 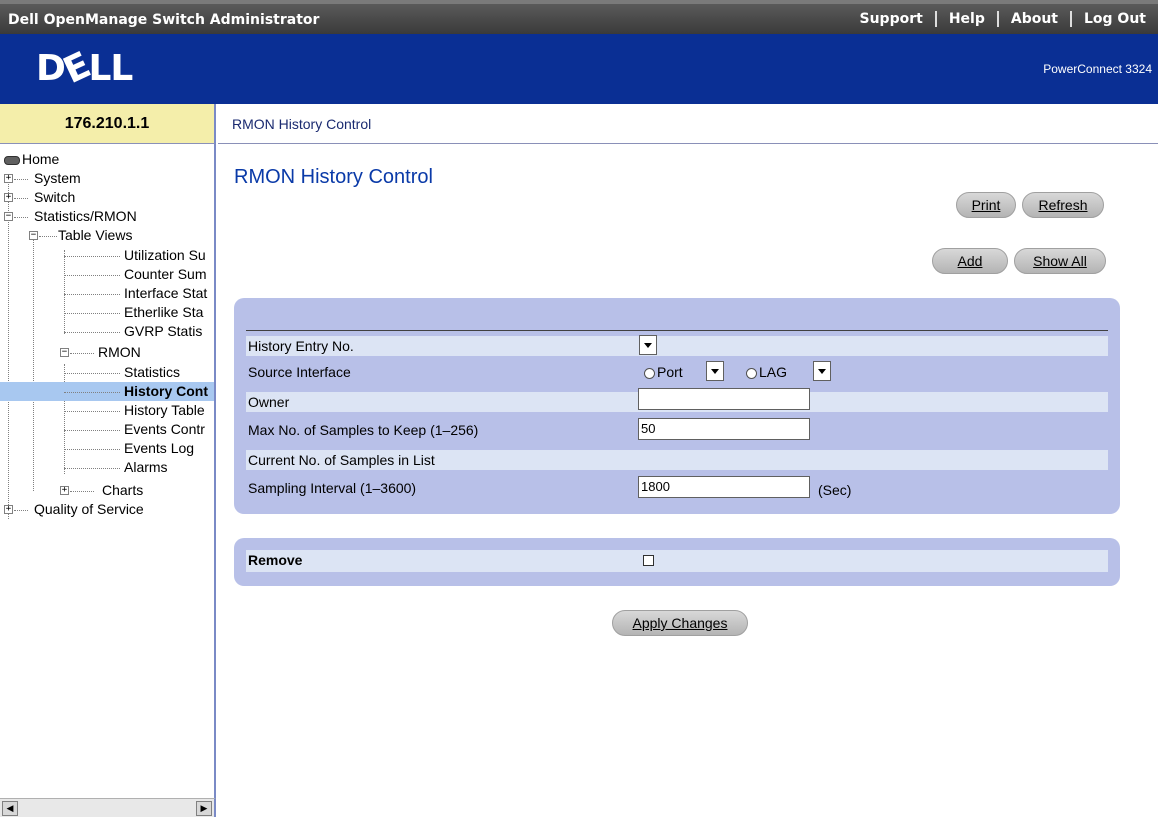 What do you see at coordinates (363, 430) in the screenshot?
I see `max-samples-label: Max No. of Samples to Keep (1–256)` at bounding box center [363, 430].